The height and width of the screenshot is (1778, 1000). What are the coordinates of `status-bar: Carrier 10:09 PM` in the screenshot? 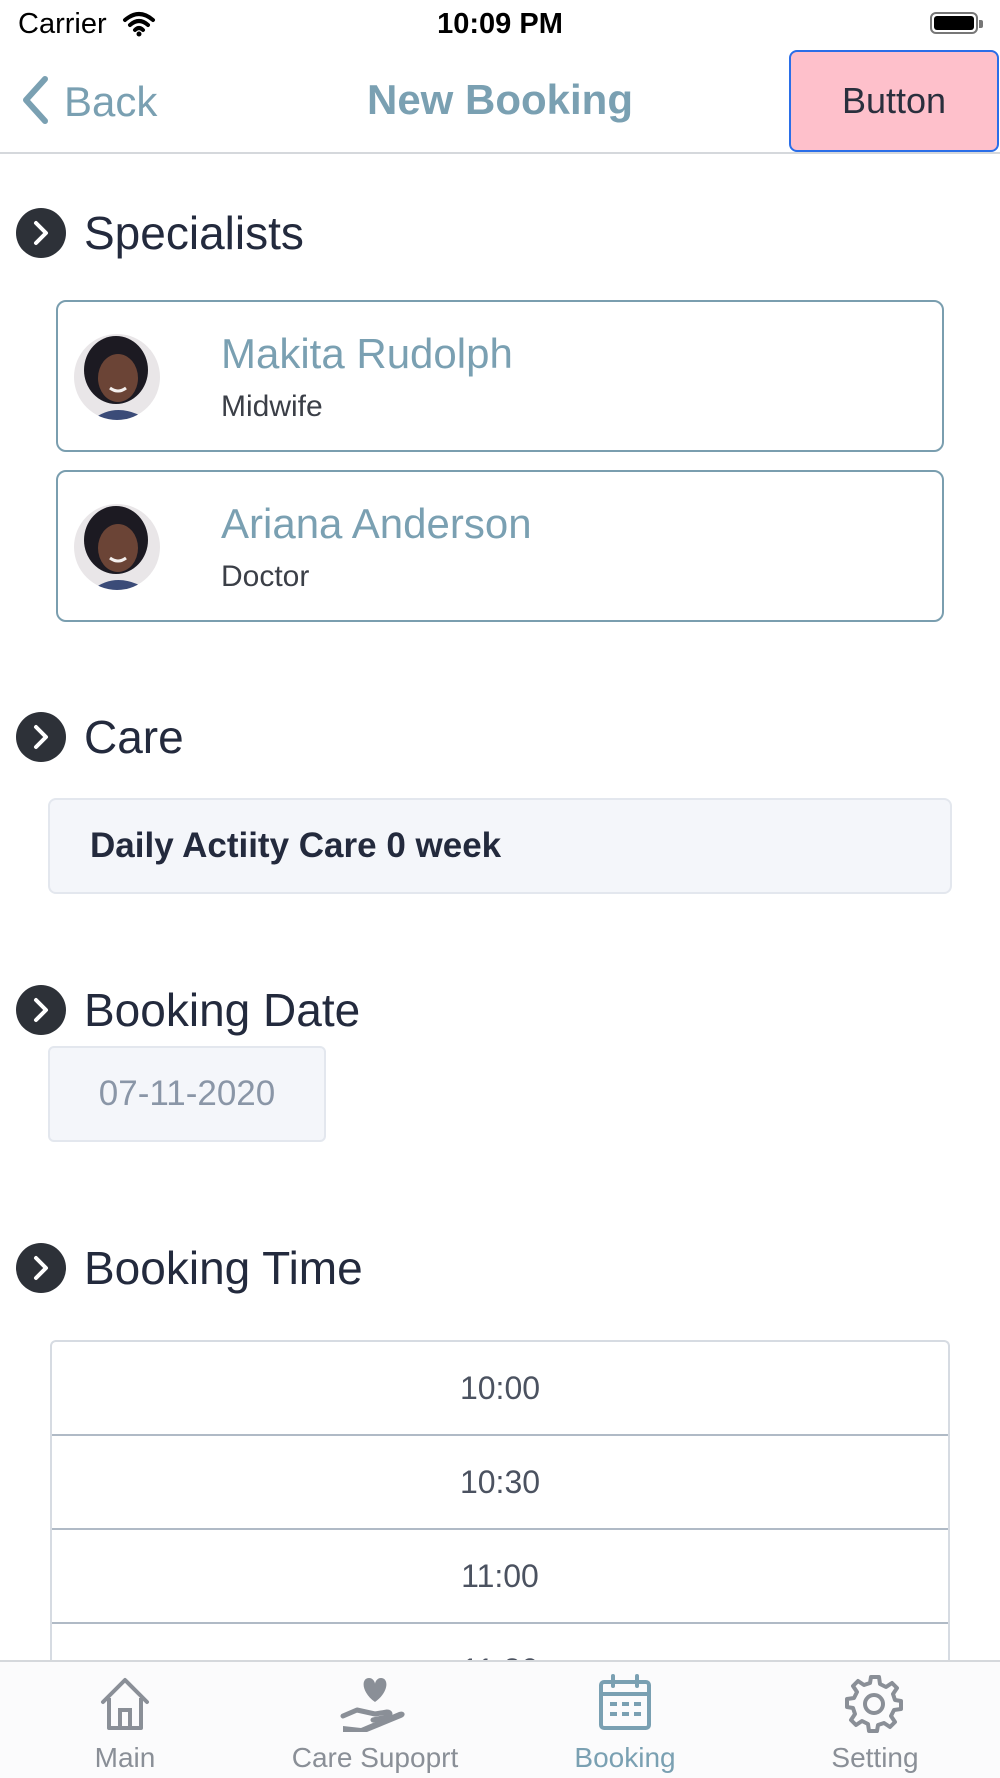 It's located at (500, 25).